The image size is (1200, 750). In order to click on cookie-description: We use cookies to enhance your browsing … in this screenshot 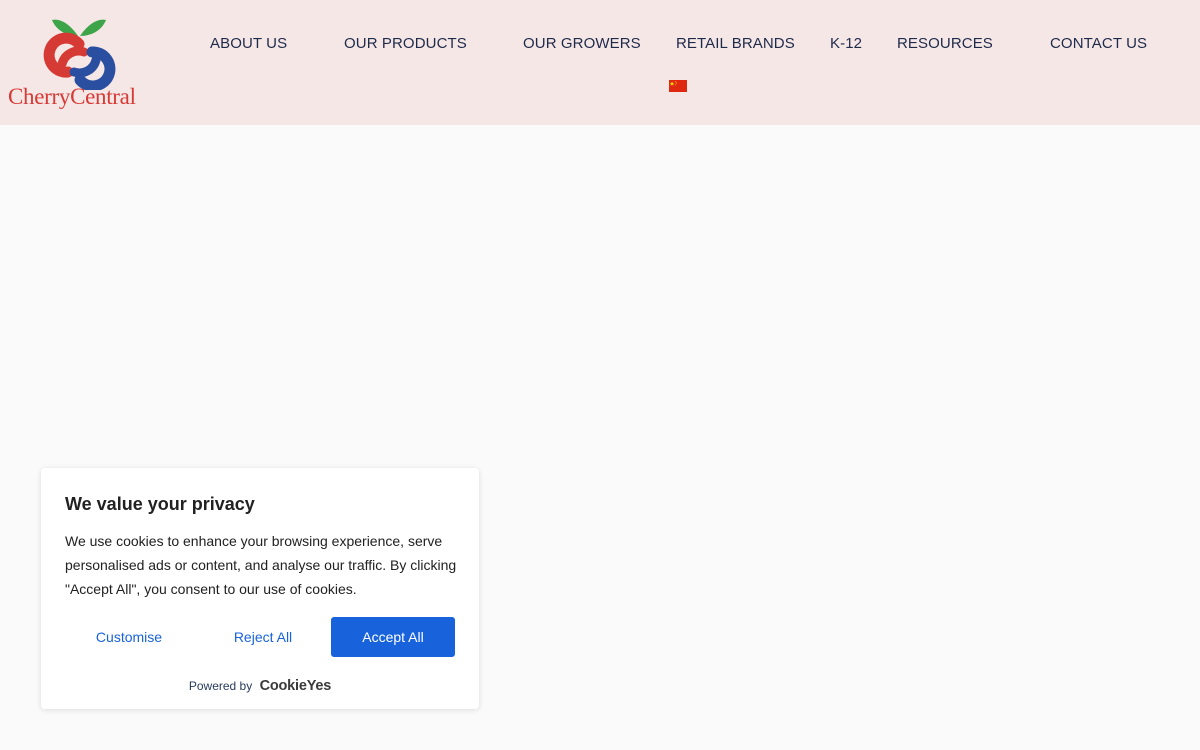, I will do `click(261, 565)`.